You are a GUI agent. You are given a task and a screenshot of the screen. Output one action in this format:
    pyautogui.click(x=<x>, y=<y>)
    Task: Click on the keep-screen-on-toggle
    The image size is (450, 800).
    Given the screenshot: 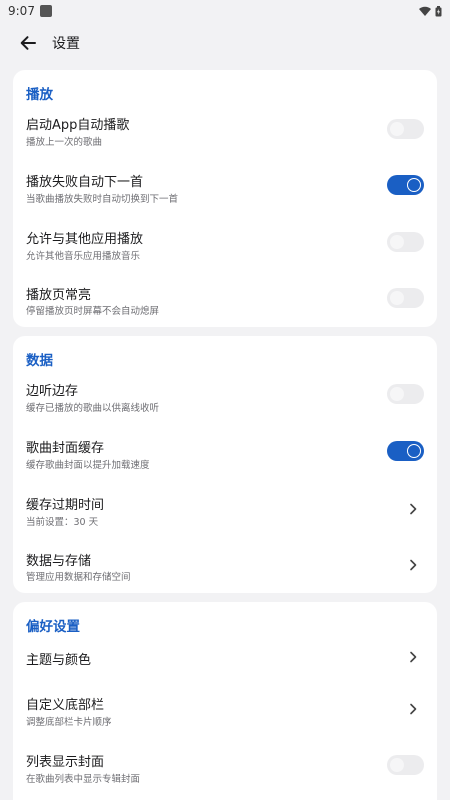 What is the action you would take?
    pyautogui.click(x=405, y=298)
    